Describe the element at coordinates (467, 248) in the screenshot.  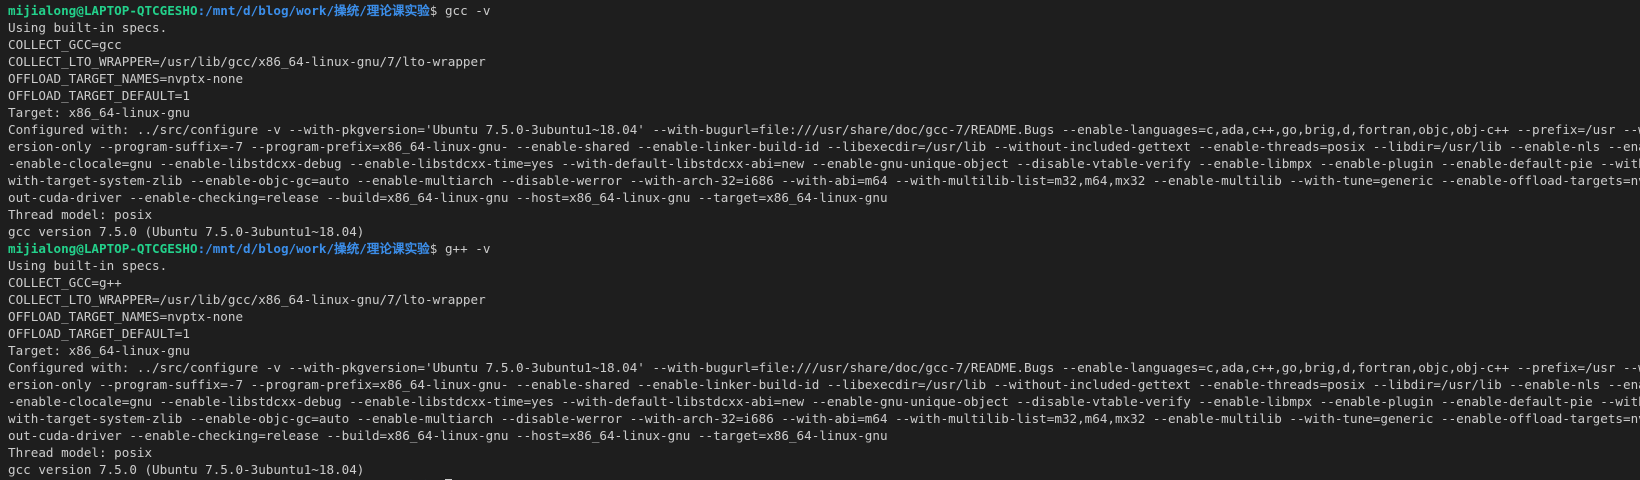
I see `command-text: g++ -v` at that location.